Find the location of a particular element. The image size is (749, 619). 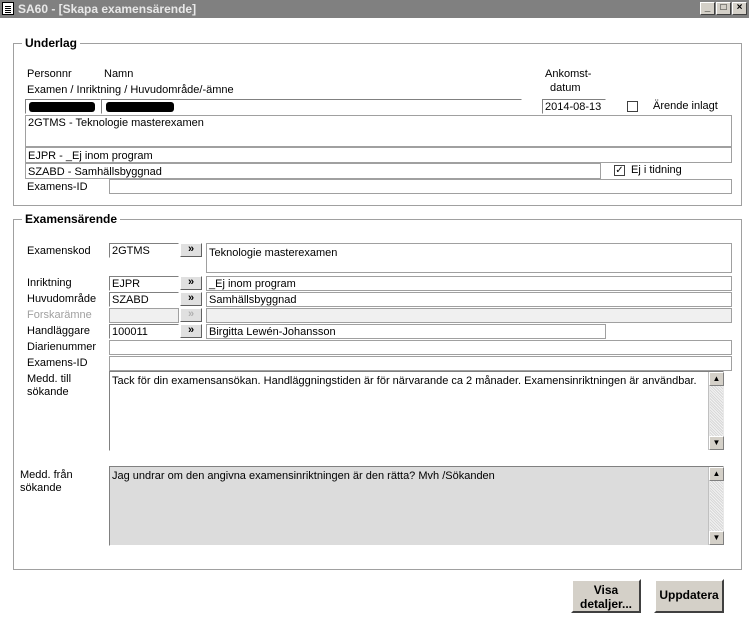

inriktning-lookup-button: » is located at coordinates (191, 283).